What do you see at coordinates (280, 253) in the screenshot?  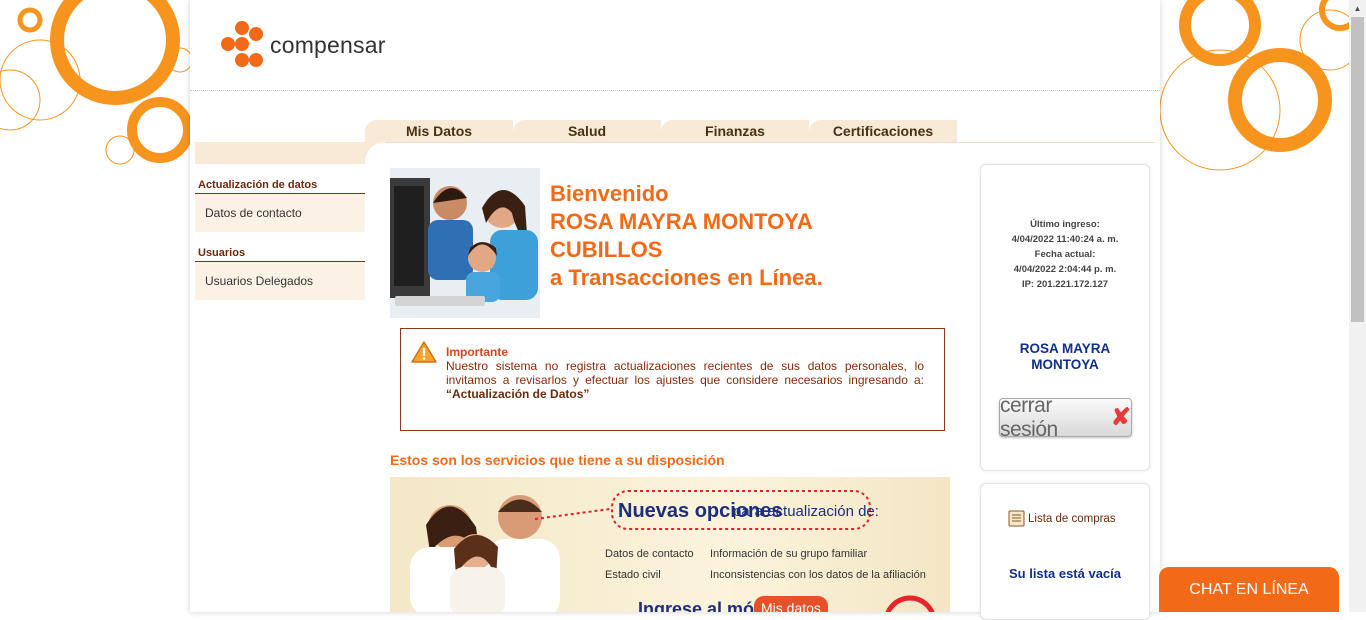 I see `sidebar-heading-usuarios: Usuarios` at bounding box center [280, 253].